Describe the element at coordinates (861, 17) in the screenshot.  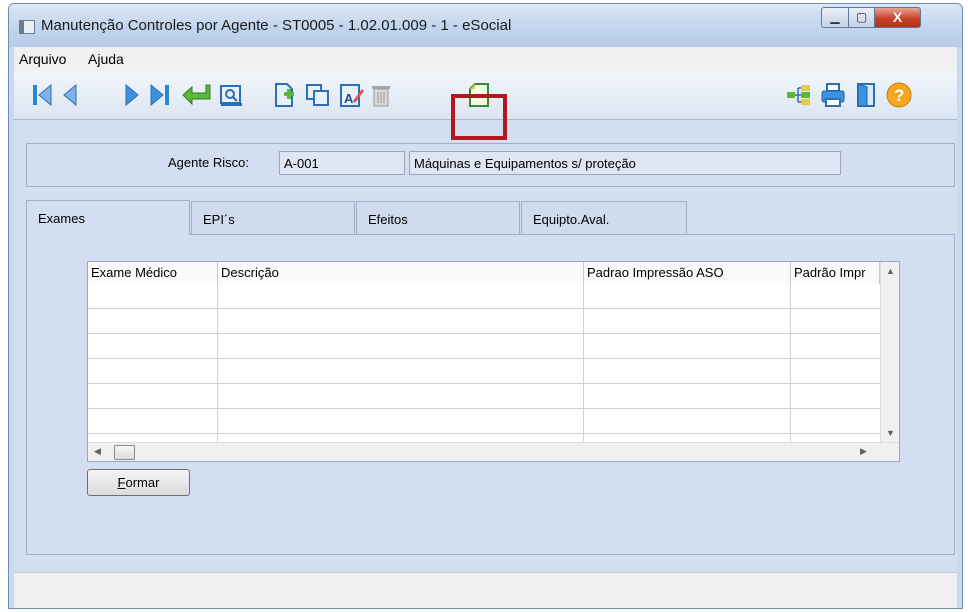
I see `maximize-button: ▢` at that location.